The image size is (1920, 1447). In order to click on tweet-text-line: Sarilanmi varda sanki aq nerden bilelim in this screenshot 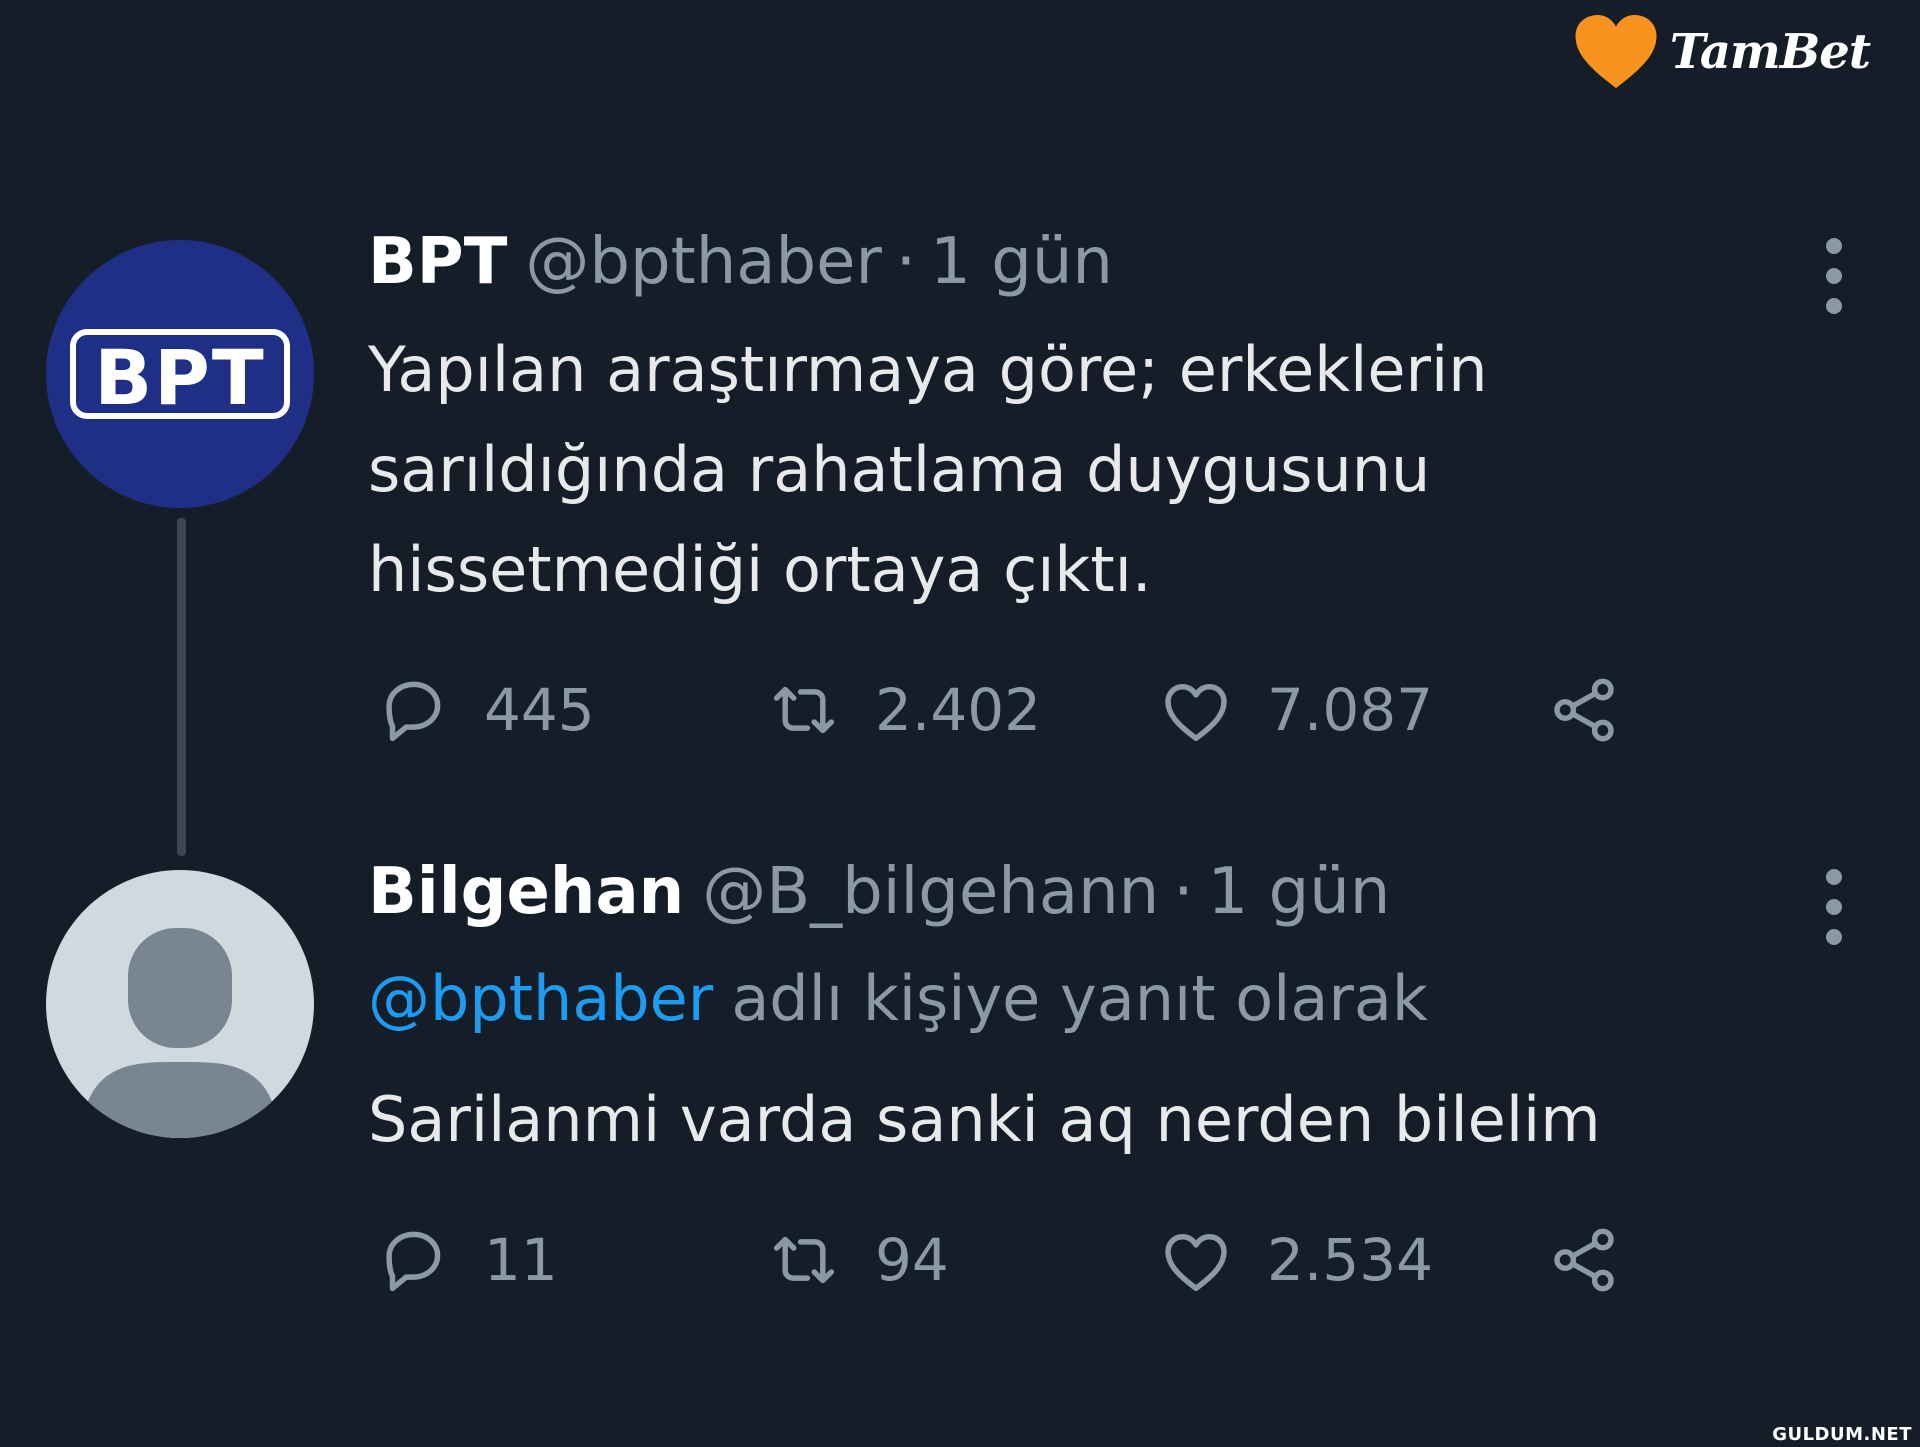, I will do `click(984, 1119)`.